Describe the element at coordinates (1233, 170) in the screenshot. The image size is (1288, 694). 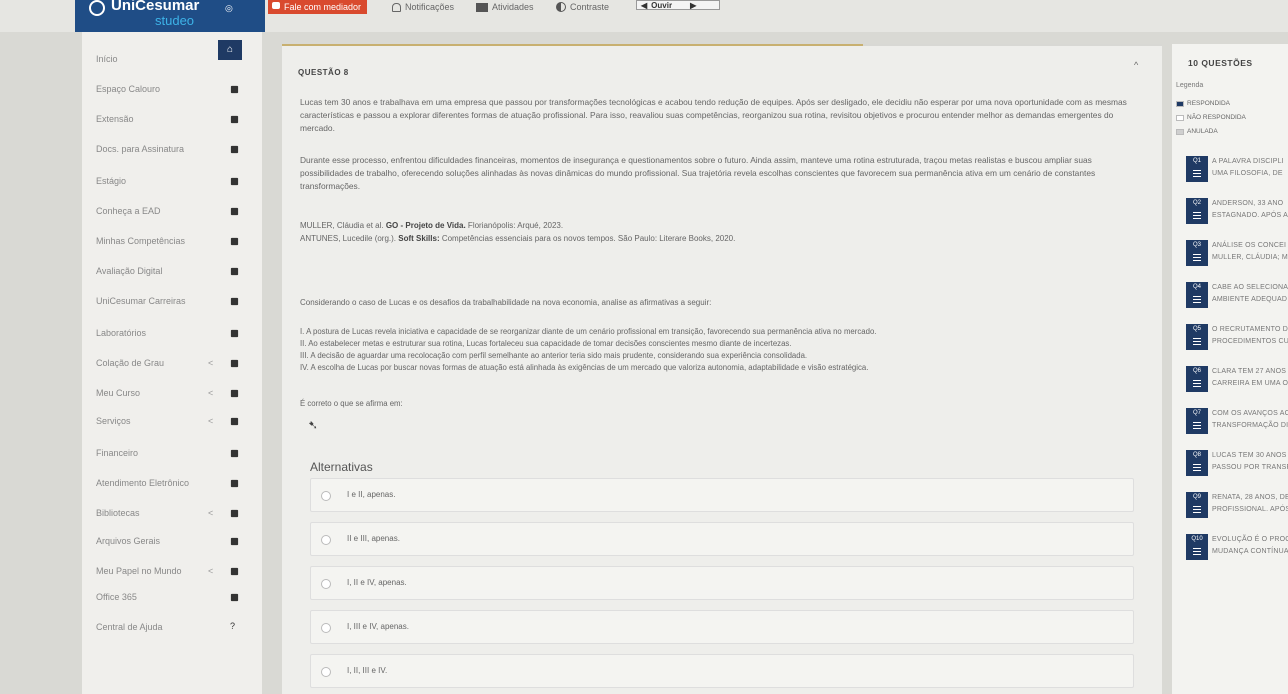
I see `question-nav-item: Q1 A PALAVRA DISCIPLI UMA FILOSOFIA, DE` at that location.